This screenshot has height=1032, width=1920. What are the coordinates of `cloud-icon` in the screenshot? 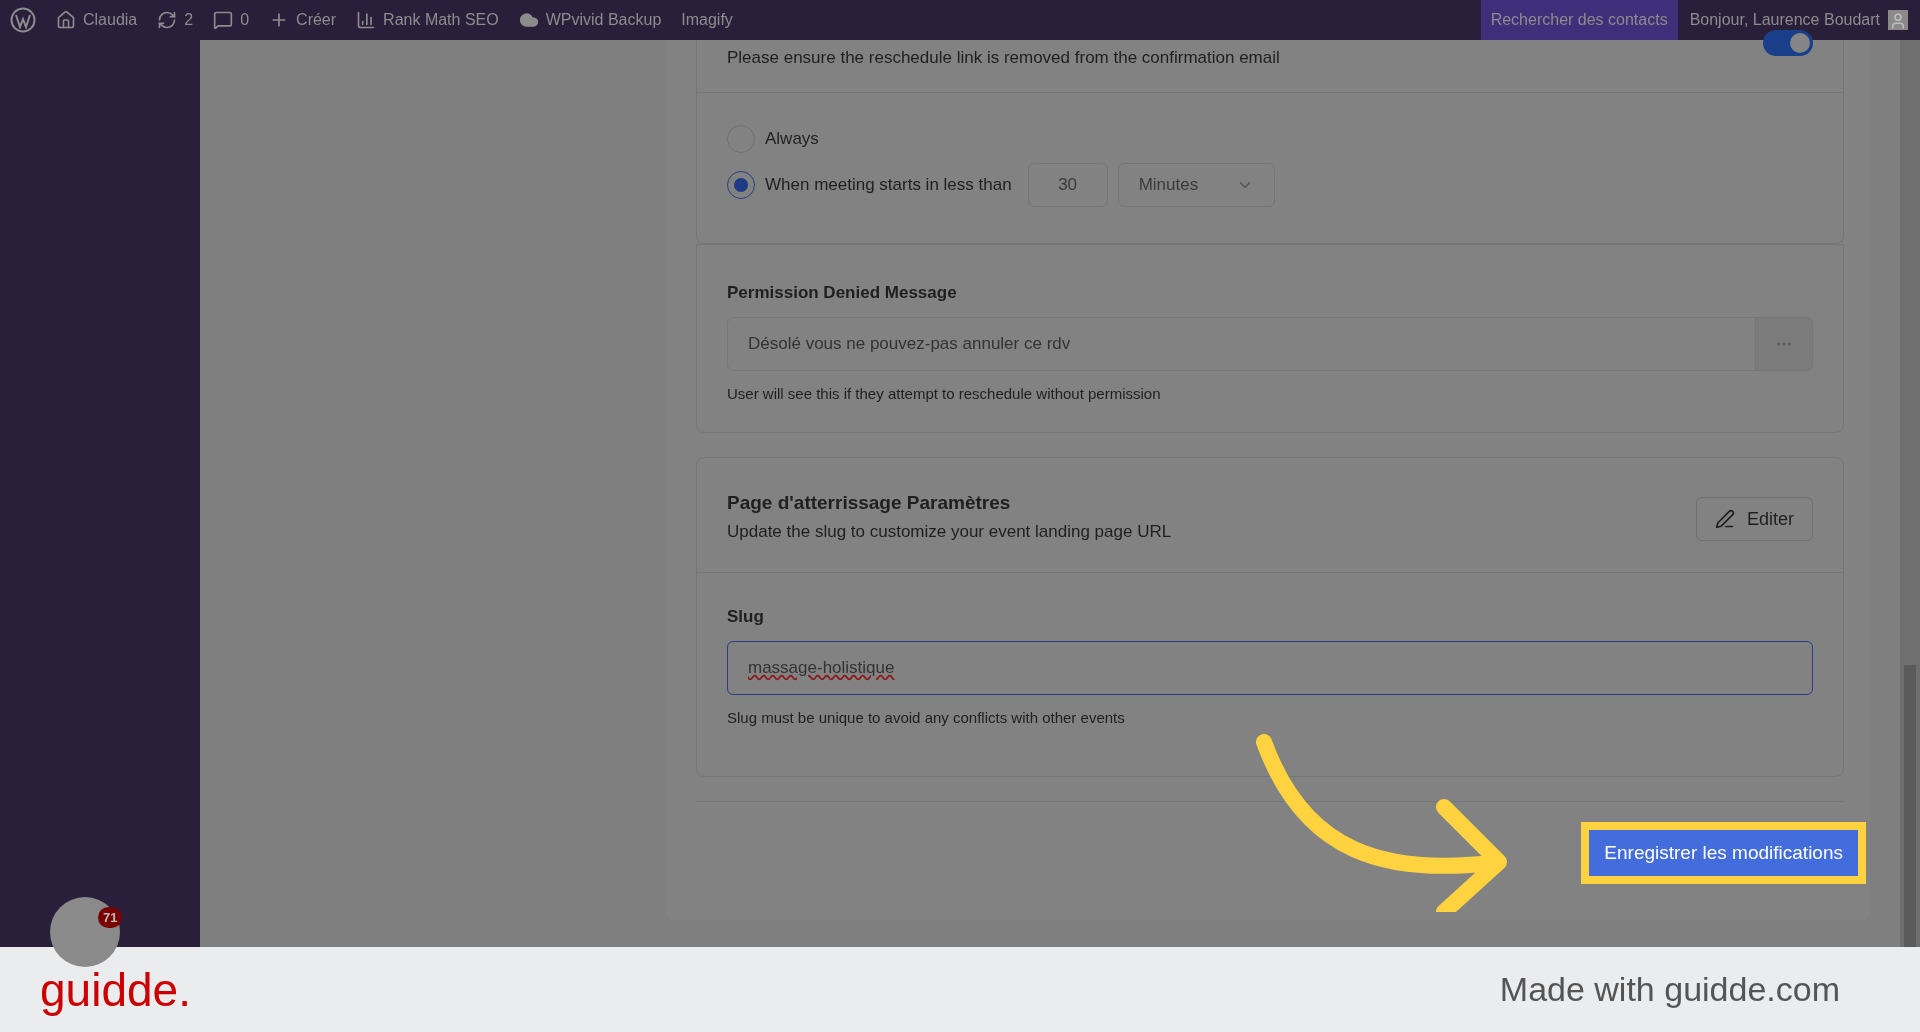 It's located at (528, 20).